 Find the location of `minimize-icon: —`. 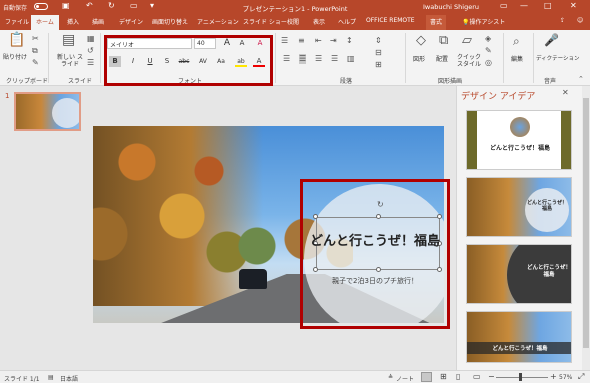

minimize-icon: — is located at coordinates (524, 5).